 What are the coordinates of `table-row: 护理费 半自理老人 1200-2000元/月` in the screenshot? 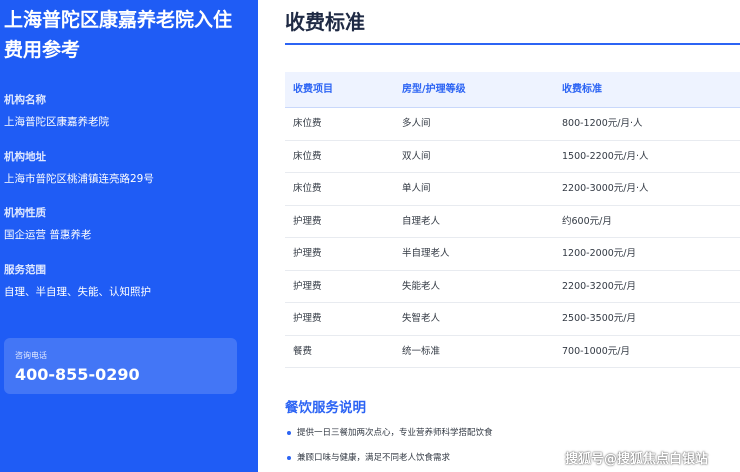 It's located at (512, 254).